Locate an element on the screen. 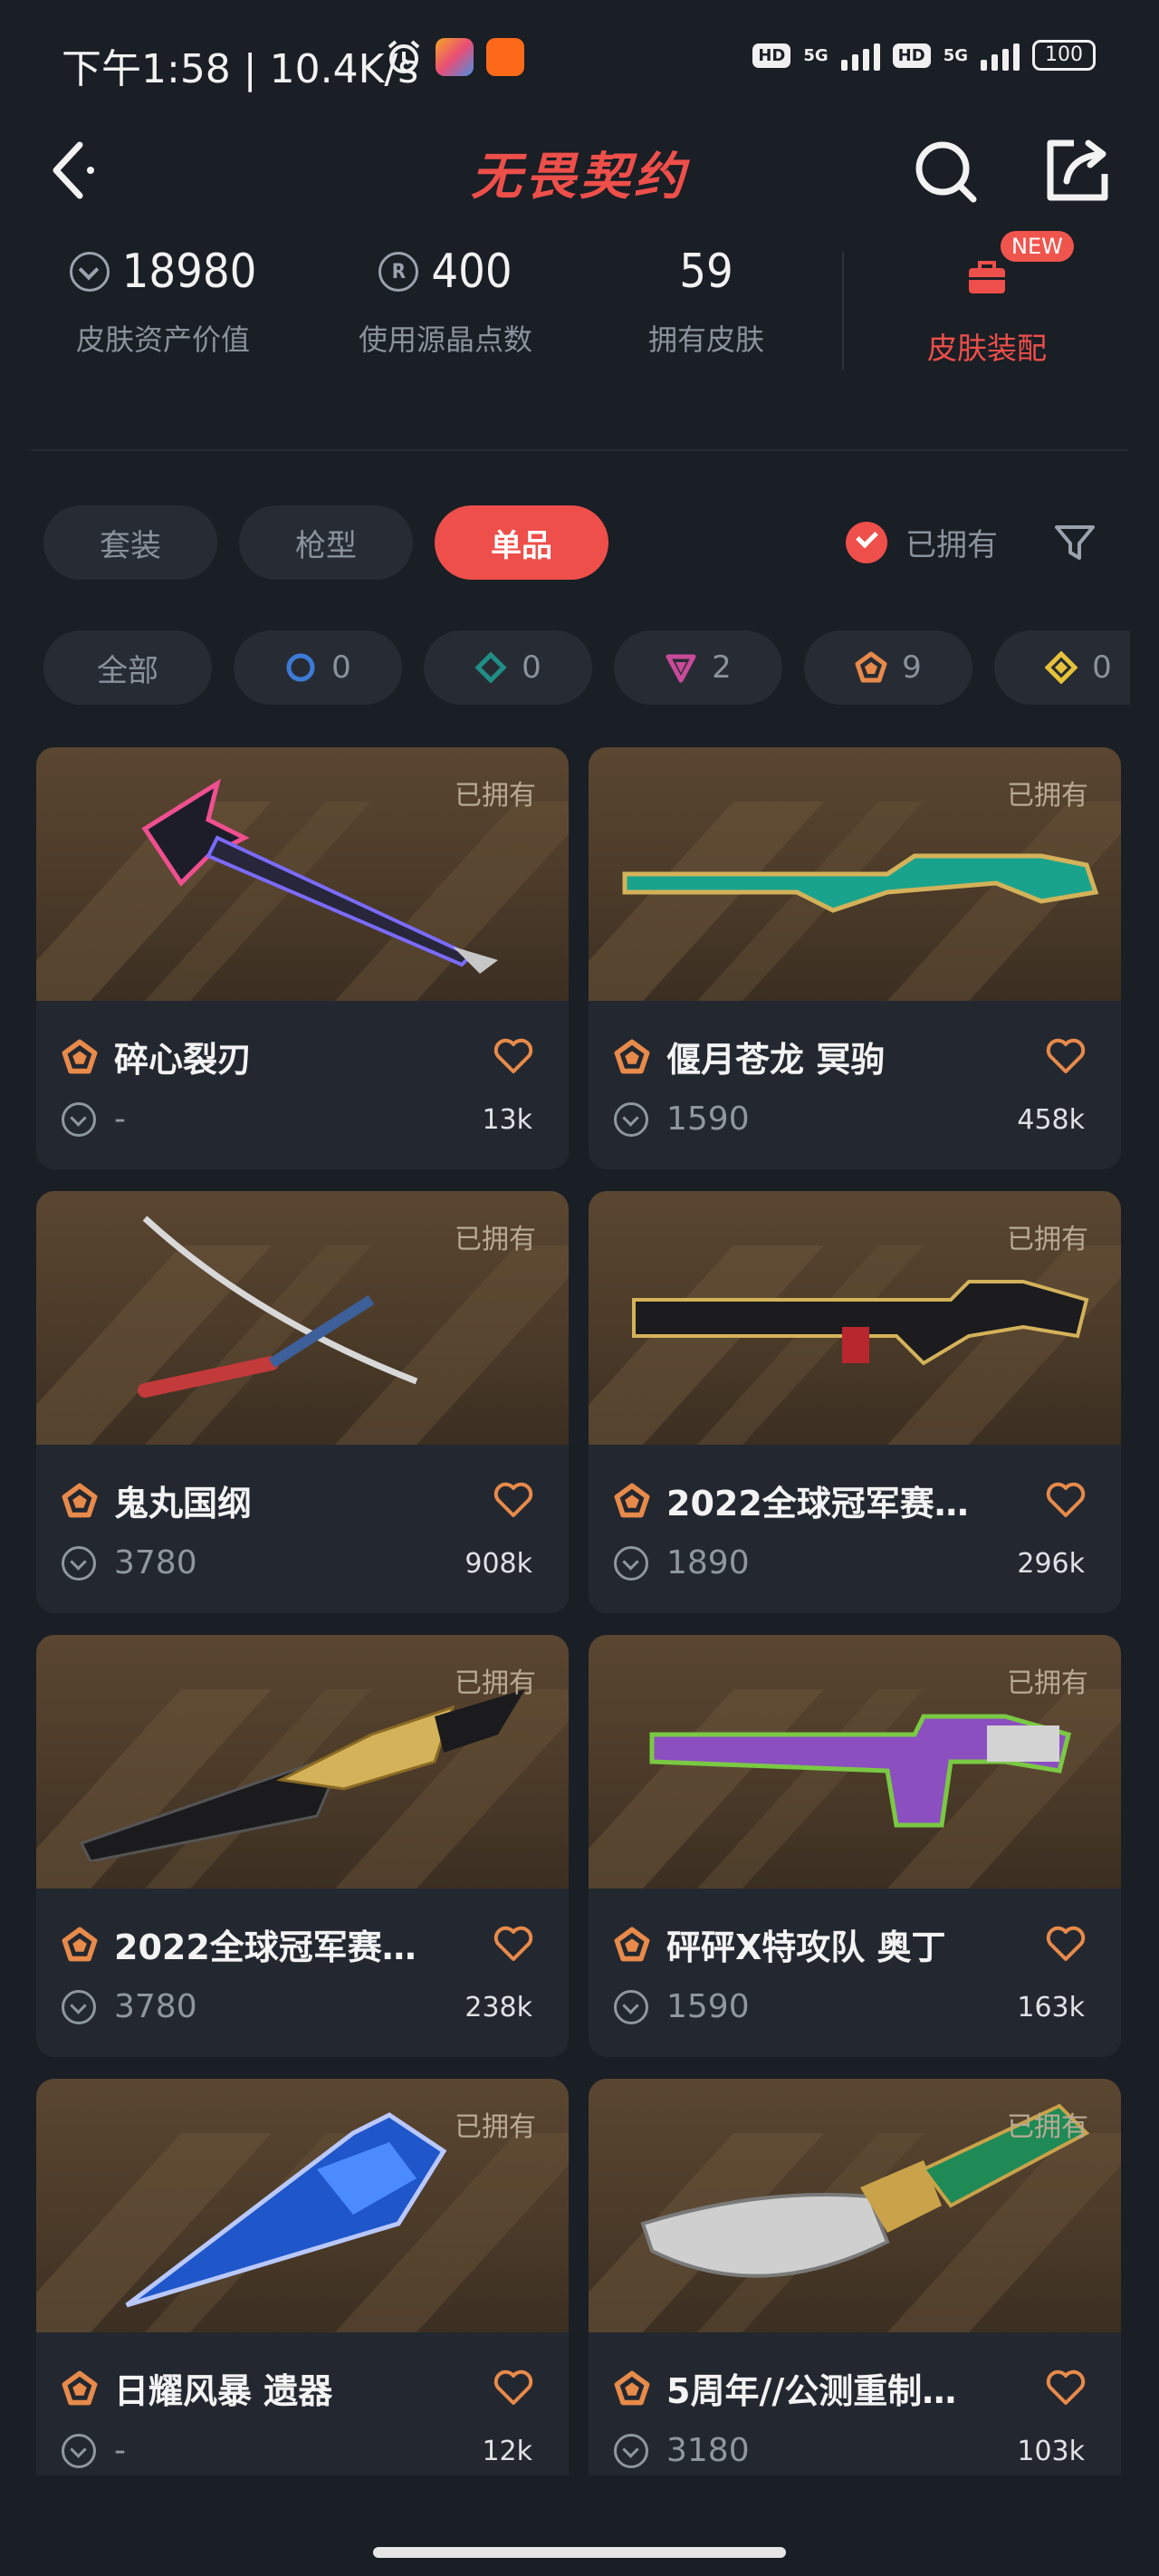 The image size is (1159, 2576). like-count: 238k is located at coordinates (499, 2007).